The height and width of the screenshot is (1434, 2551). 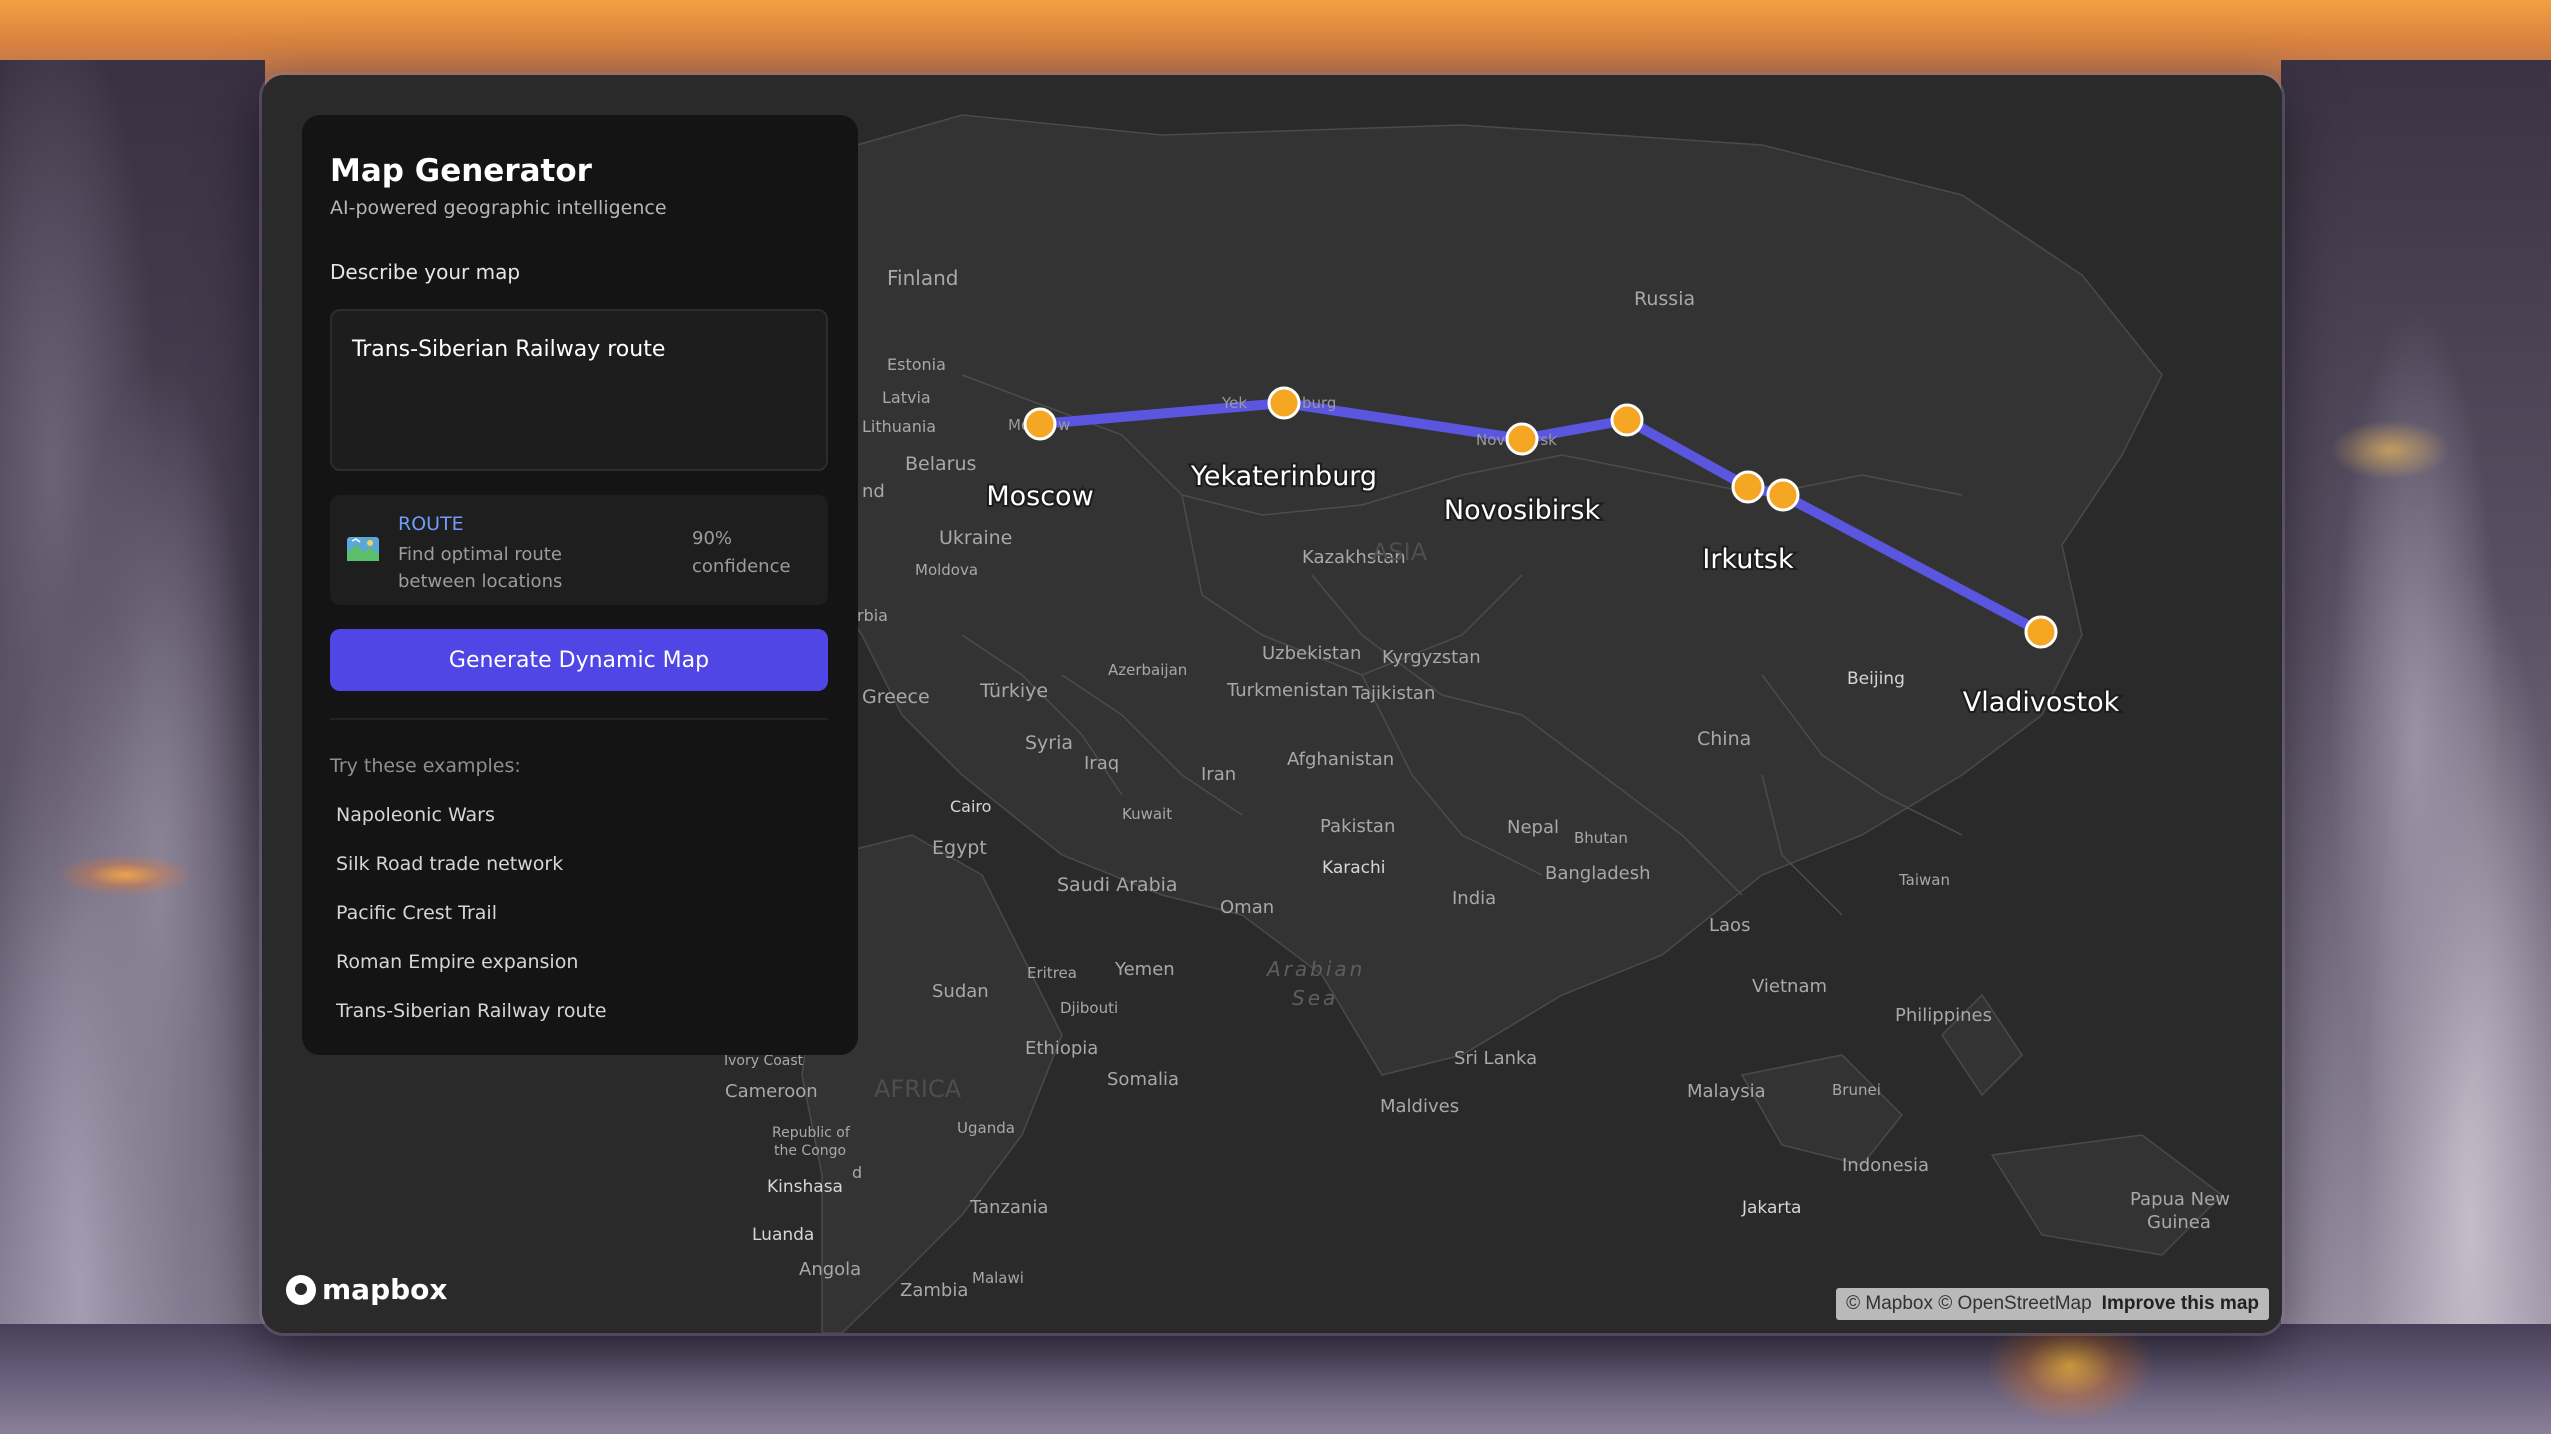 I want to click on map-label: Estonia, so click(x=916, y=364).